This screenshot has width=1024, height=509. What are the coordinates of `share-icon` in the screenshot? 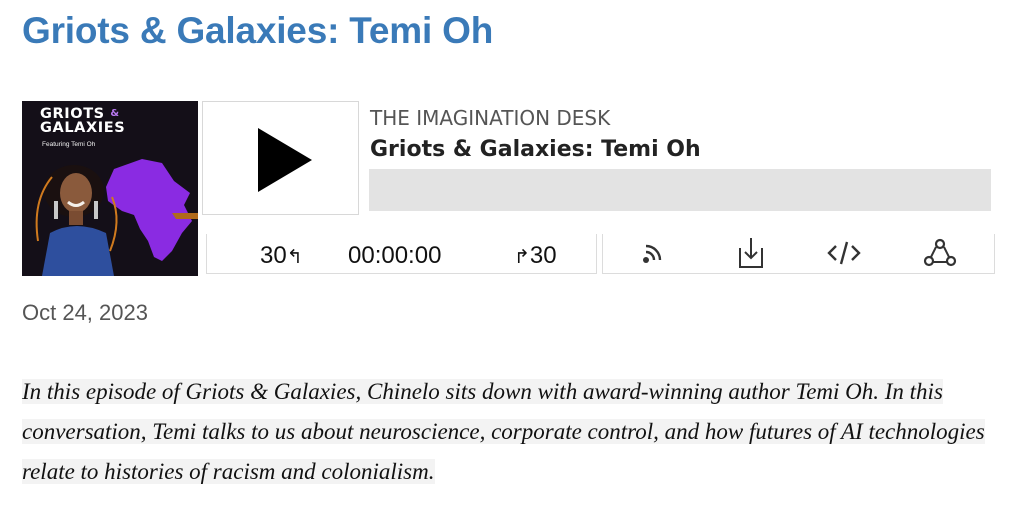 It's located at (940, 252).